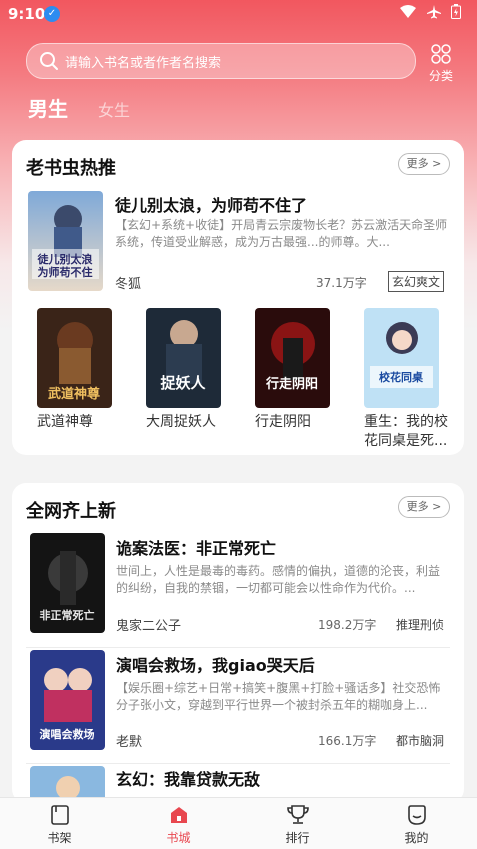 The image size is (477, 849). What do you see at coordinates (440, 76) in the screenshot?
I see `category-label: 分类` at bounding box center [440, 76].